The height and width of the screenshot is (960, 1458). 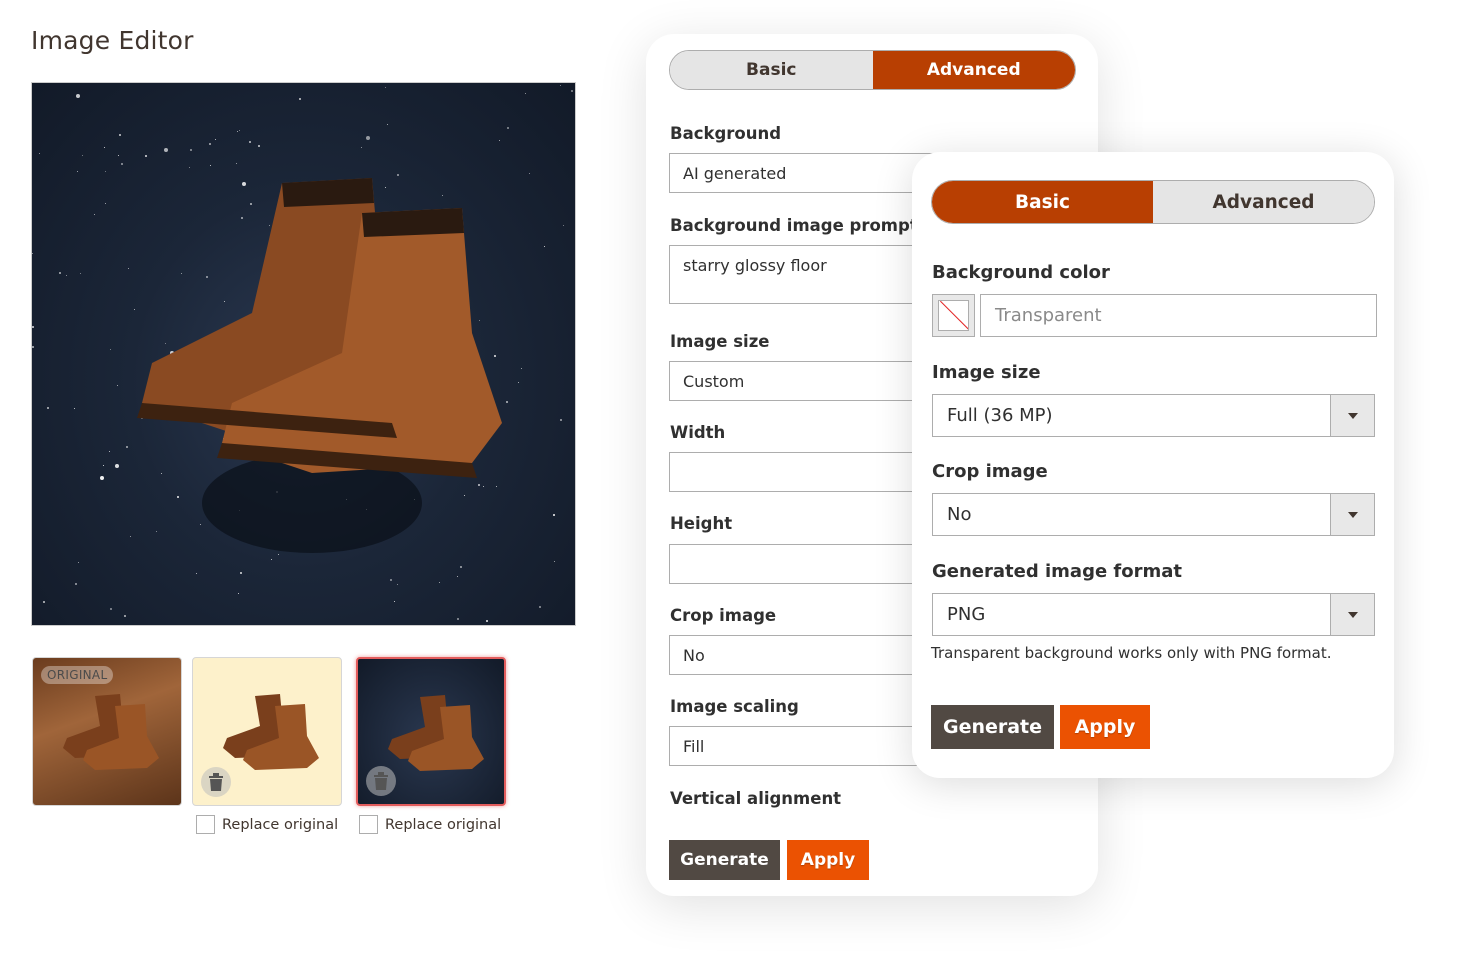 I want to click on thumbnail-starry-background, so click(x=431, y=731).